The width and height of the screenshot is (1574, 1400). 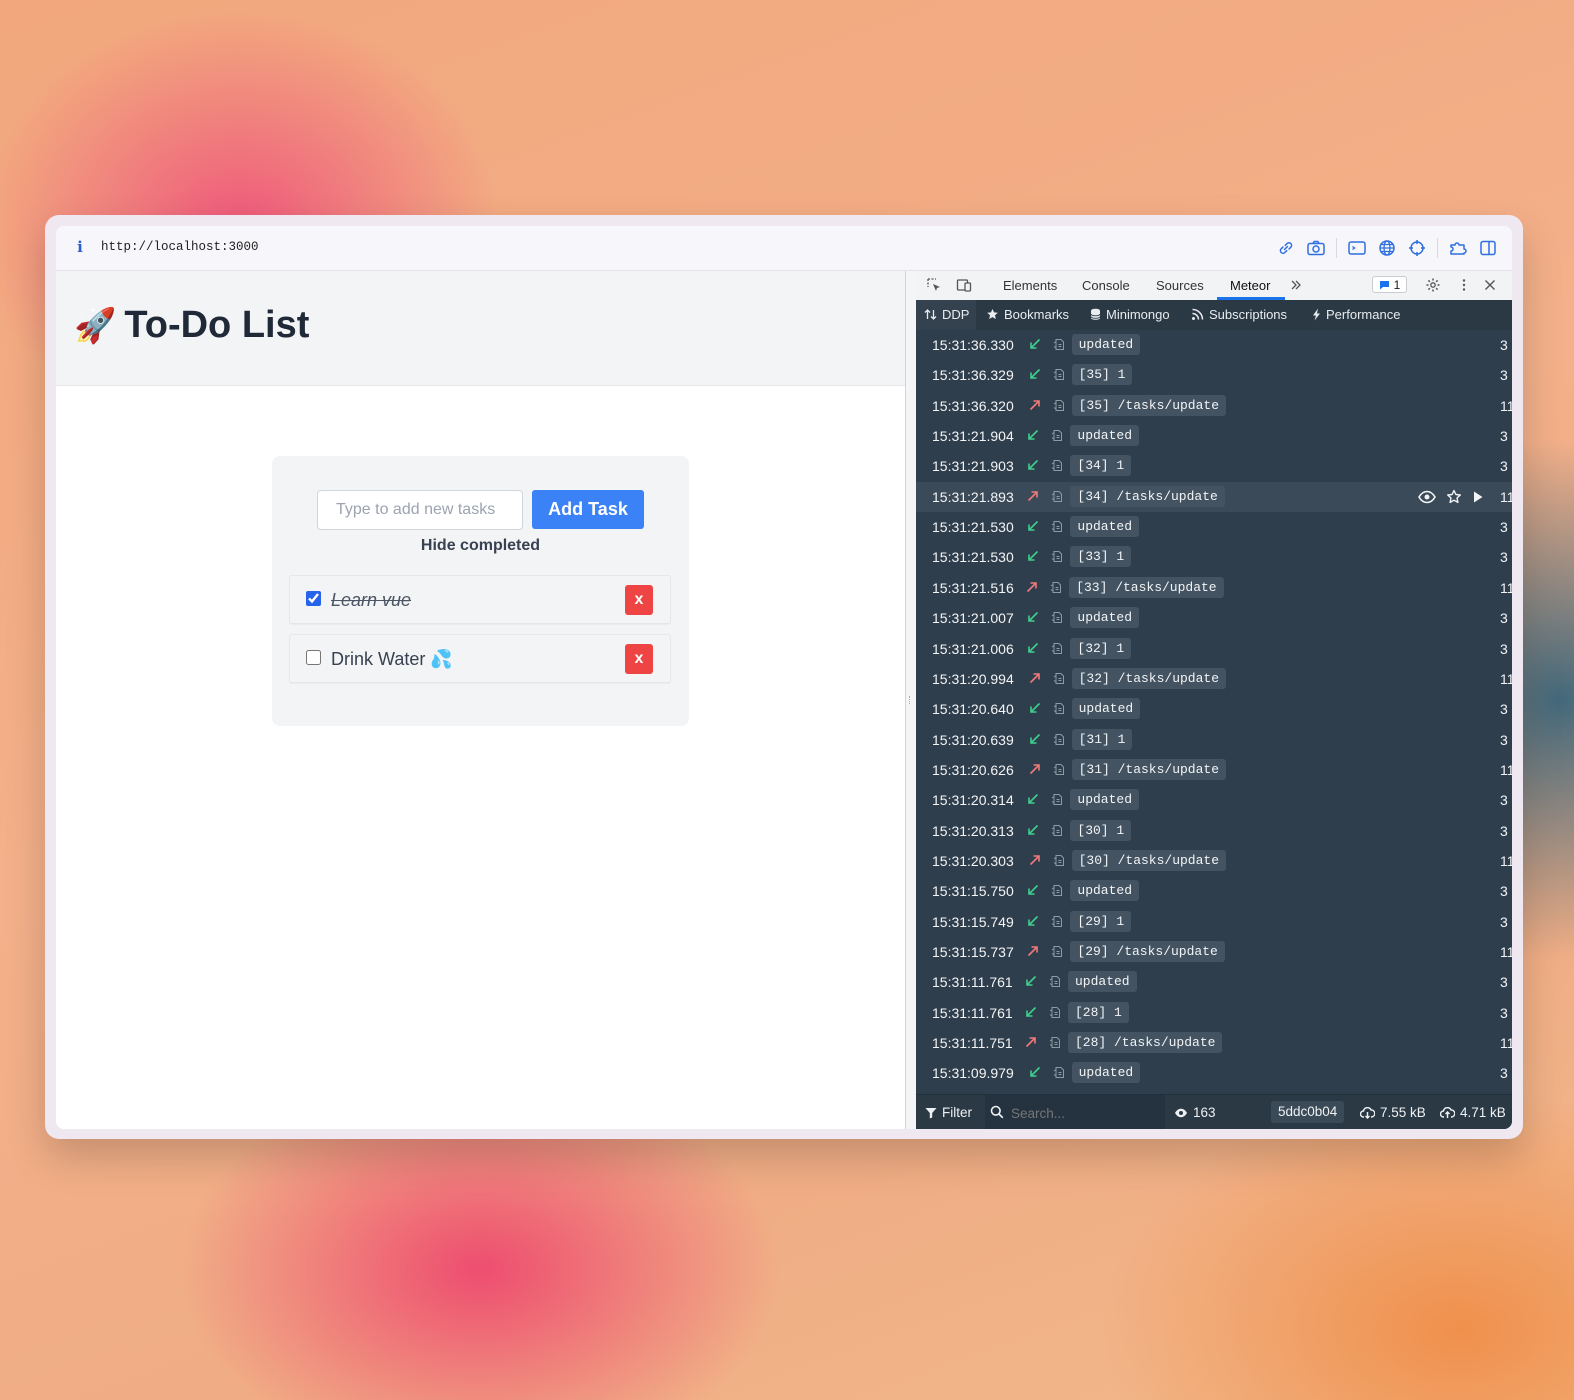 What do you see at coordinates (1106, 285) in the screenshot?
I see `tab-console: Console` at bounding box center [1106, 285].